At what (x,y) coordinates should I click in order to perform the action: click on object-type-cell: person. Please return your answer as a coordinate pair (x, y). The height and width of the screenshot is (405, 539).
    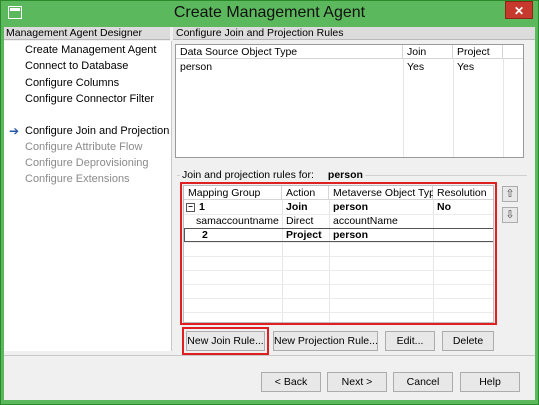
    Looking at the image, I should click on (194, 67).